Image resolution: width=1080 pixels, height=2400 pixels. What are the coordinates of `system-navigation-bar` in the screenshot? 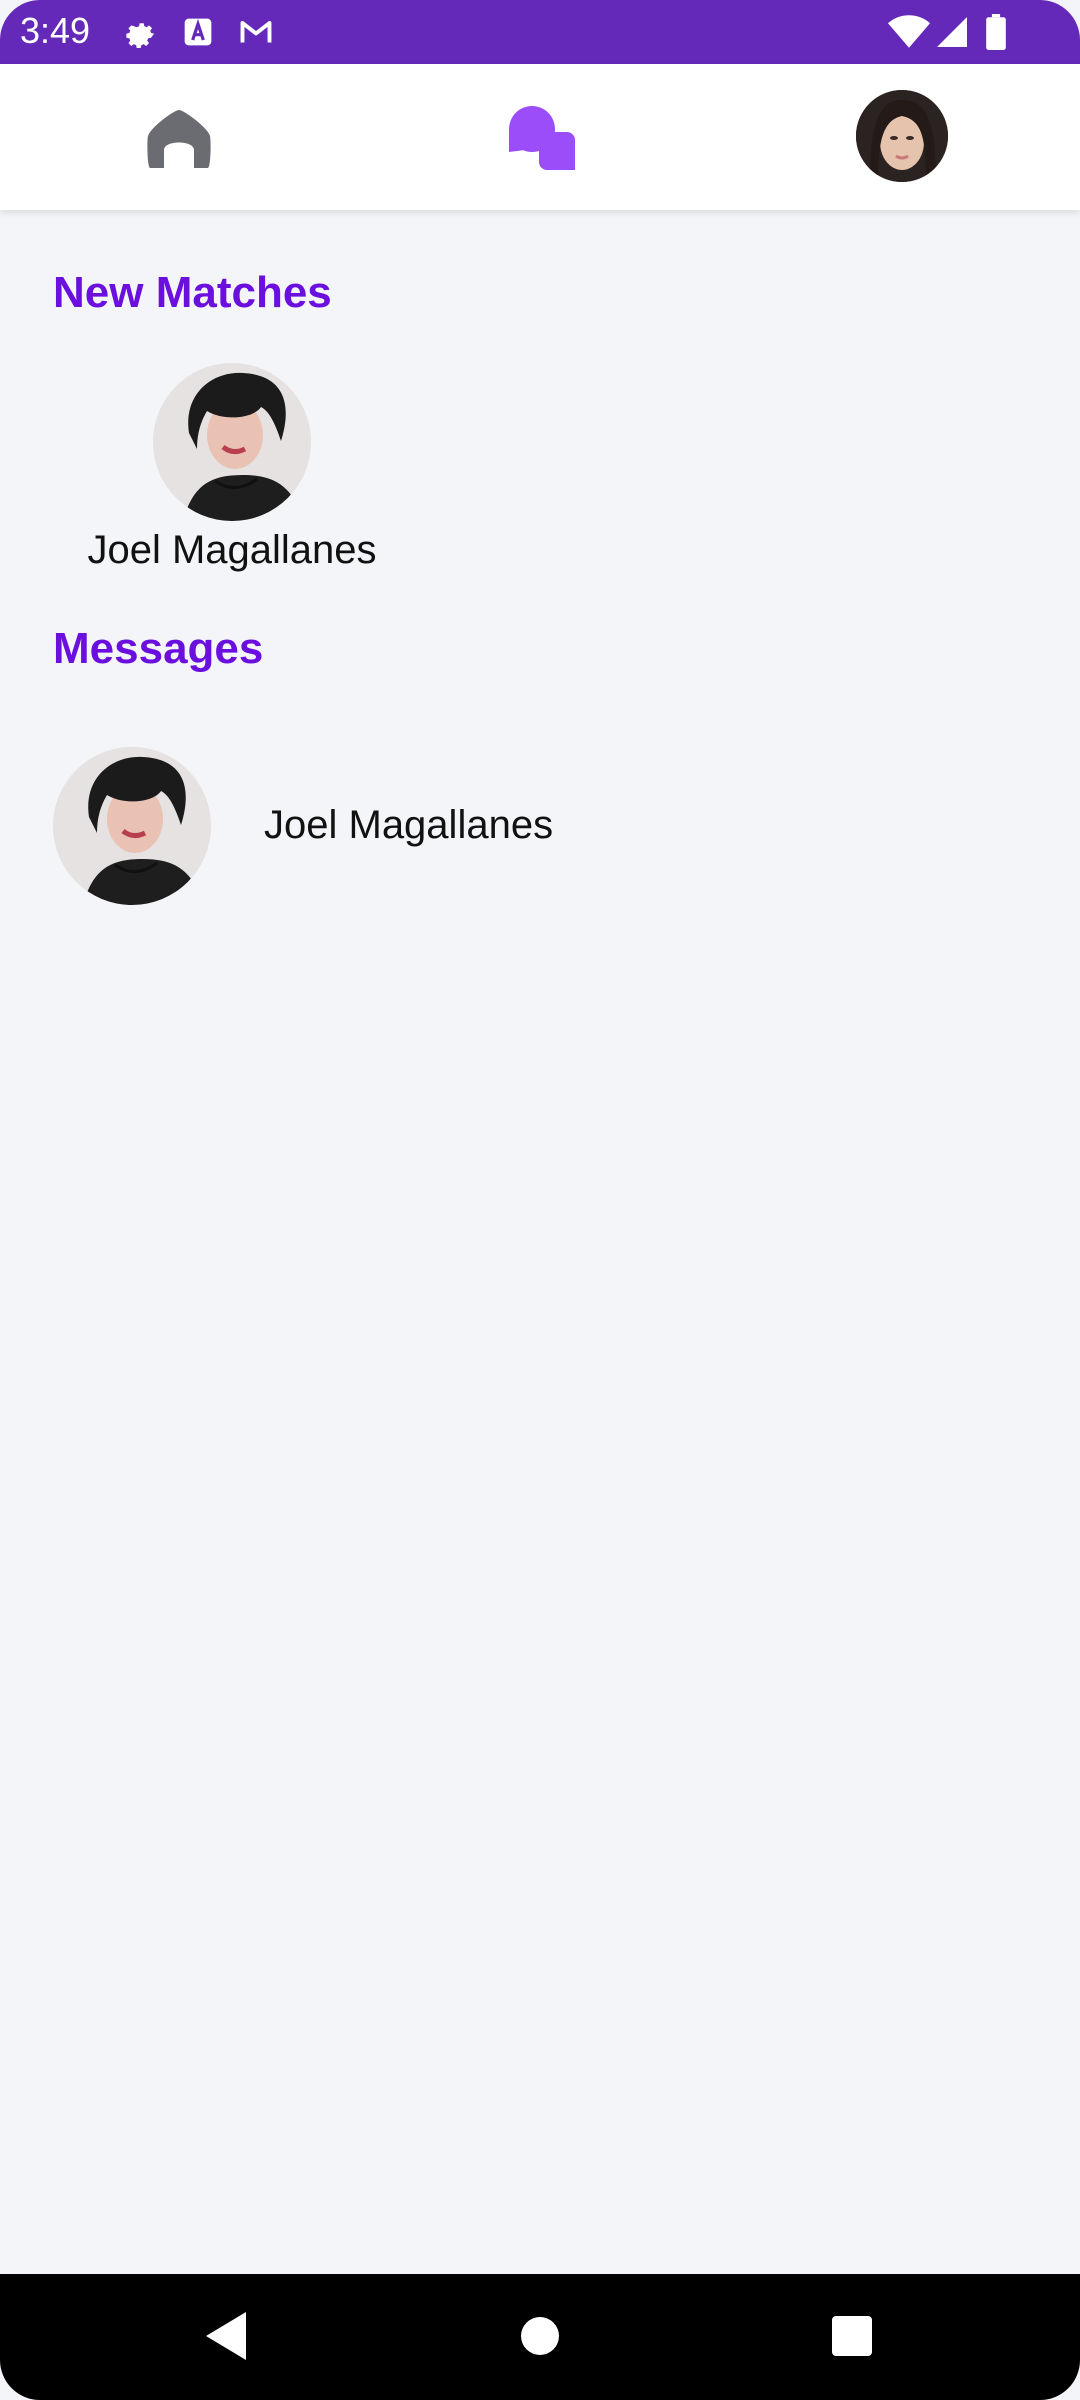 It's located at (540, 2337).